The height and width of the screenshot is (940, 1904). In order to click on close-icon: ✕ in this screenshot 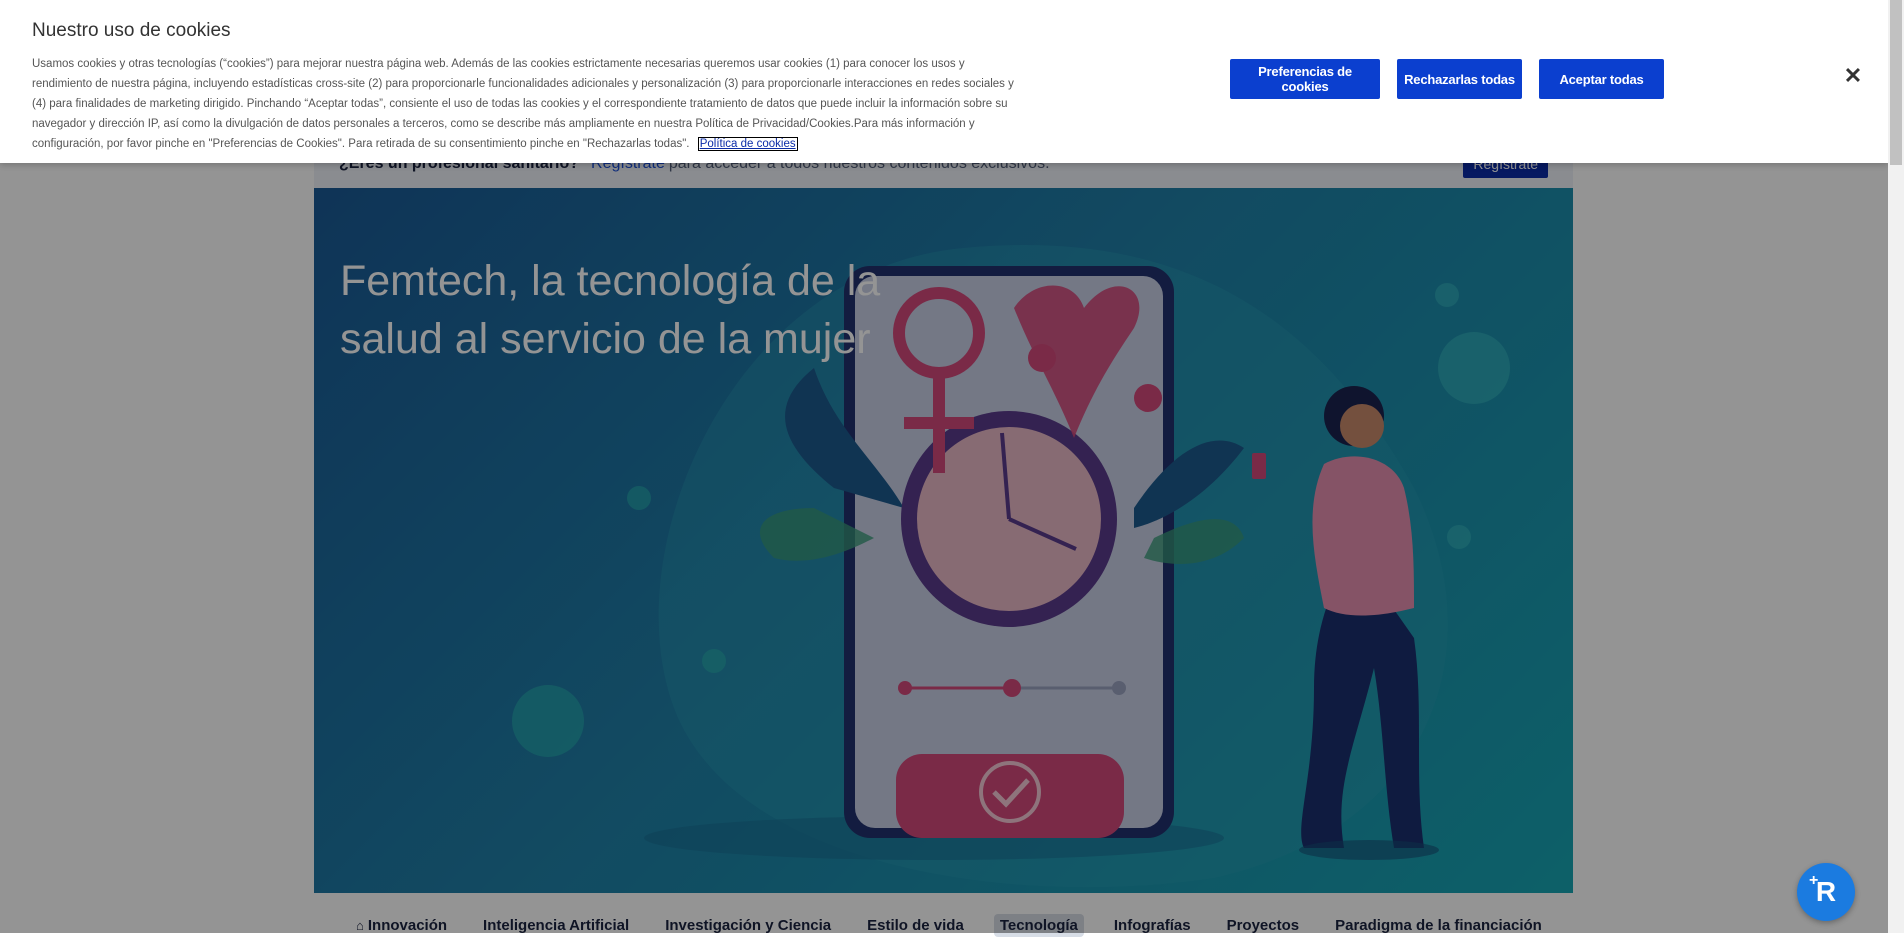, I will do `click(1853, 76)`.